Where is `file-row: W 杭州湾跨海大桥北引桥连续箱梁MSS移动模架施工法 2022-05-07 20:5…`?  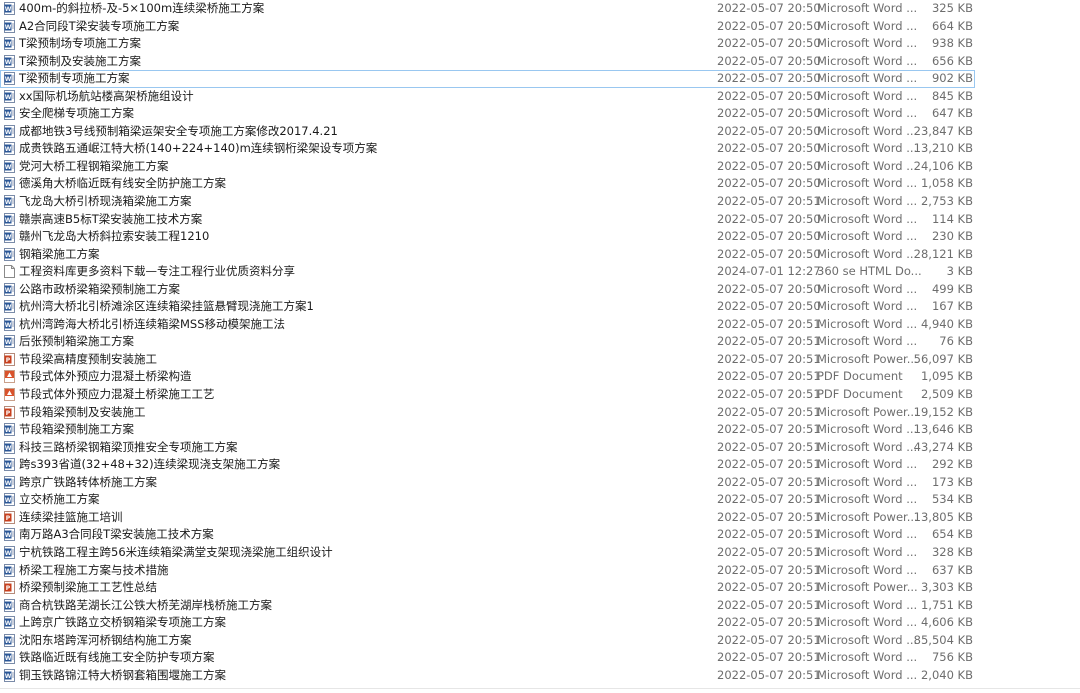 file-row: W 杭州湾跨海大桥北引桥连续箱梁MSS移动模架施工法 2022-05-07 20:5… is located at coordinates (540, 325).